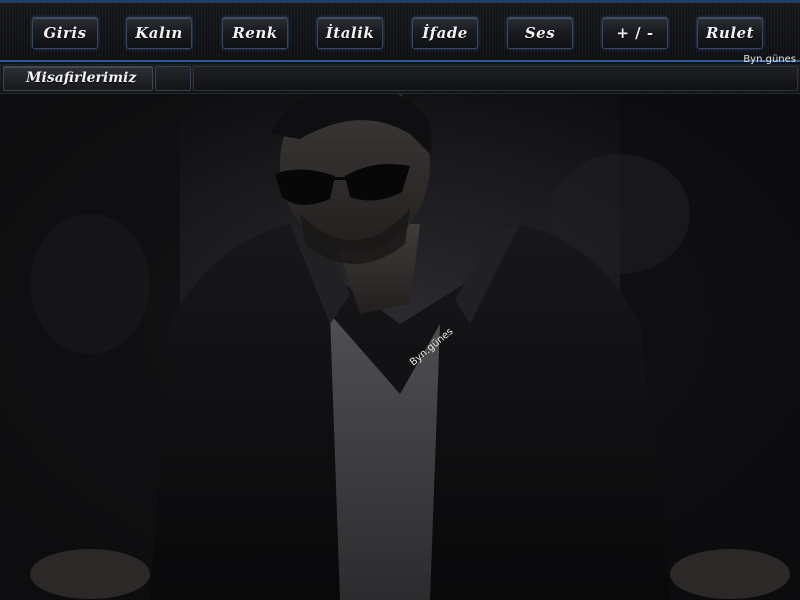 Image resolution: width=800 pixels, height=600 pixels. What do you see at coordinates (65, 33) in the screenshot?
I see `giris-button: Giris` at bounding box center [65, 33].